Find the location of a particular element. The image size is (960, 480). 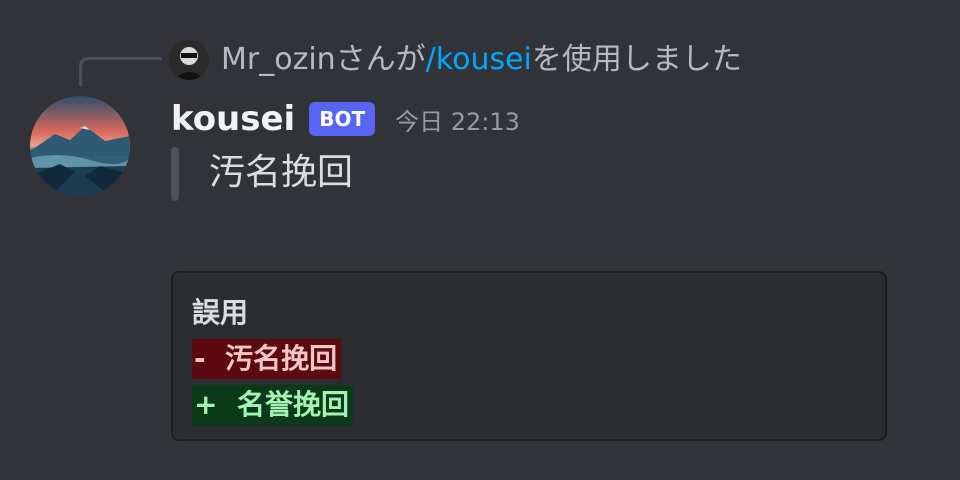

reply-label-suffix: を使用しました is located at coordinates (636, 59).